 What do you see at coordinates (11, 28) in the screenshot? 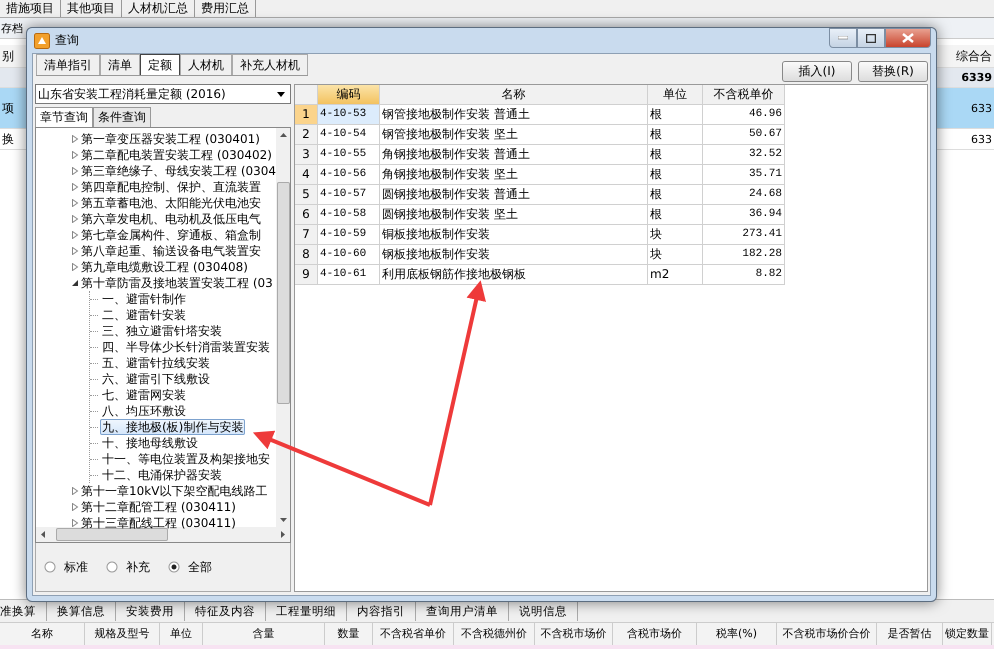
I see `toolbar-label: 存档` at bounding box center [11, 28].